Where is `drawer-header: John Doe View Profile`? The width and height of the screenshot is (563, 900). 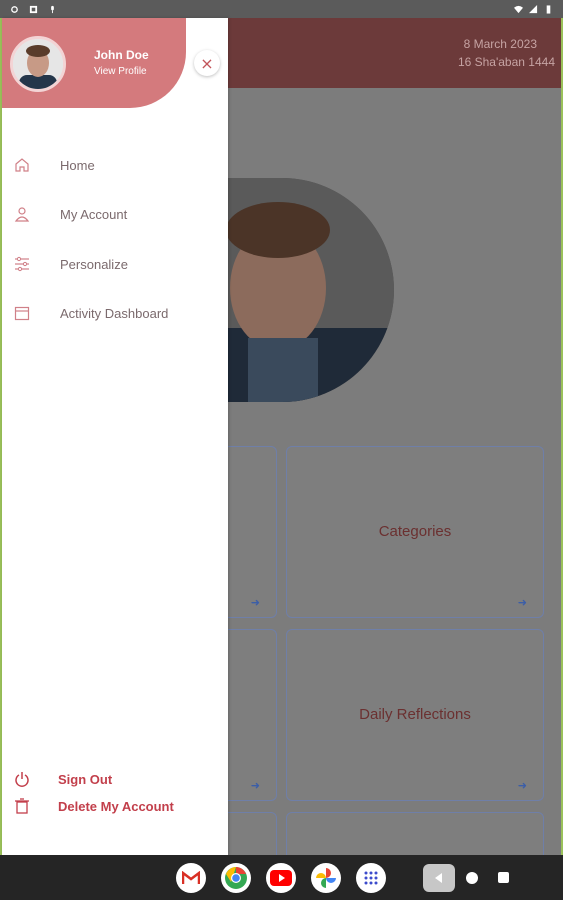
drawer-header: John Doe View Profile is located at coordinates (94, 63).